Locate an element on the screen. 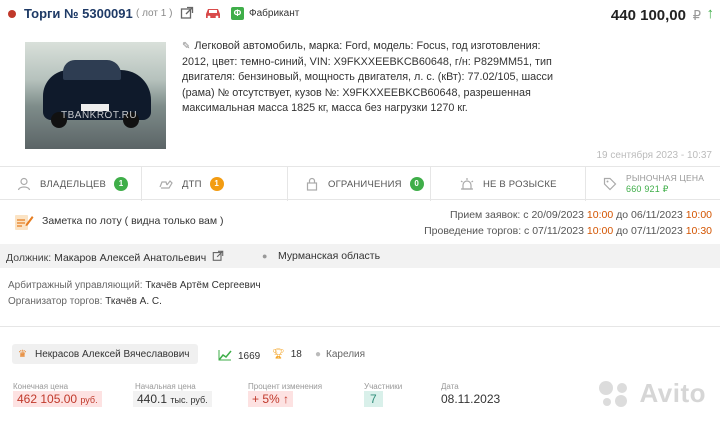  manufacturer-badge: Ф Фабрикант is located at coordinates (265, 13).